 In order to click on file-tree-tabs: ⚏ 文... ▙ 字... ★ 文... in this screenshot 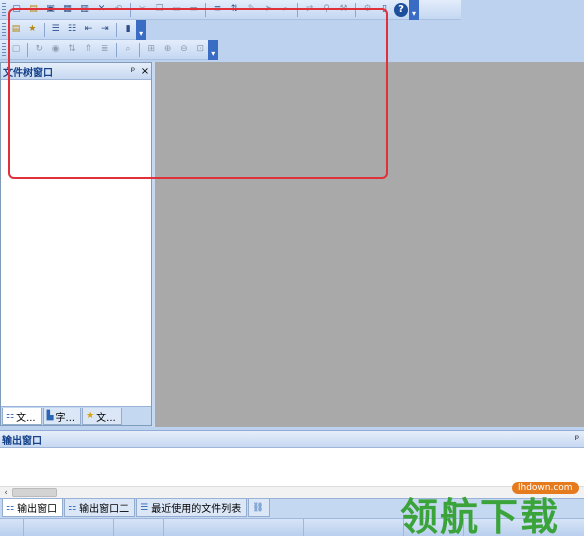, I will do `click(76, 415)`.